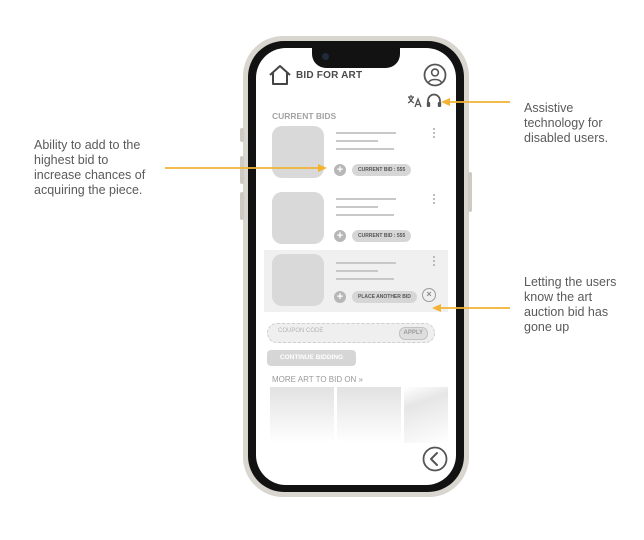  What do you see at coordinates (322, 168) in the screenshot?
I see `arrow-add-bid-head` at bounding box center [322, 168].